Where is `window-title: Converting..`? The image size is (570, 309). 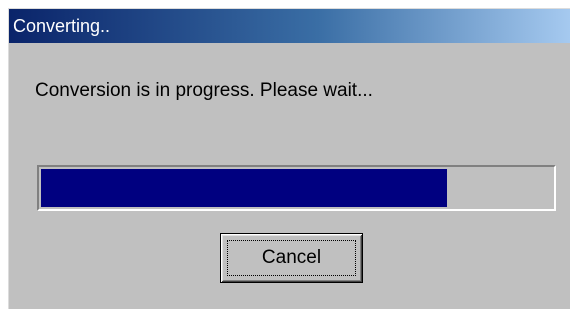 window-title: Converting.. is located at coordinates (62, 26).